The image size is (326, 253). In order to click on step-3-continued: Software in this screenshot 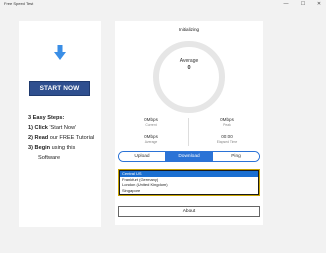, I will do `click(49, 158)`.